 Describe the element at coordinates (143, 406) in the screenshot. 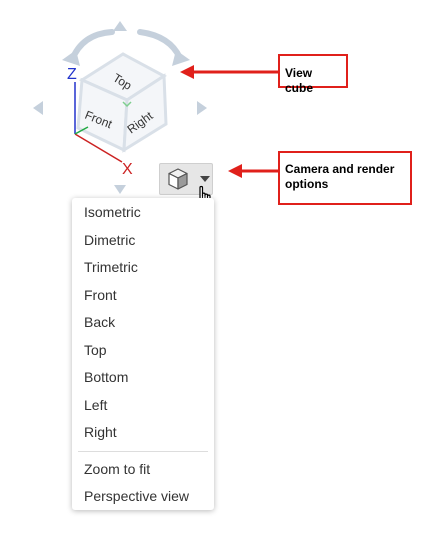

I see `menu-item-left: Left` at that location.